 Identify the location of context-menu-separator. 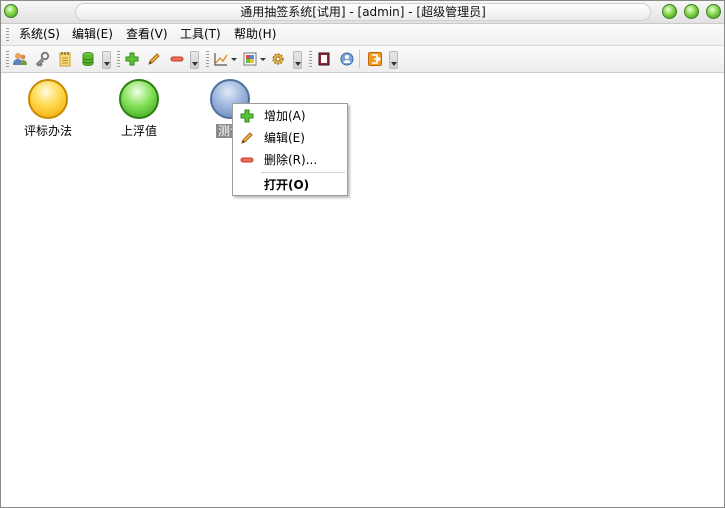
(303, 172).